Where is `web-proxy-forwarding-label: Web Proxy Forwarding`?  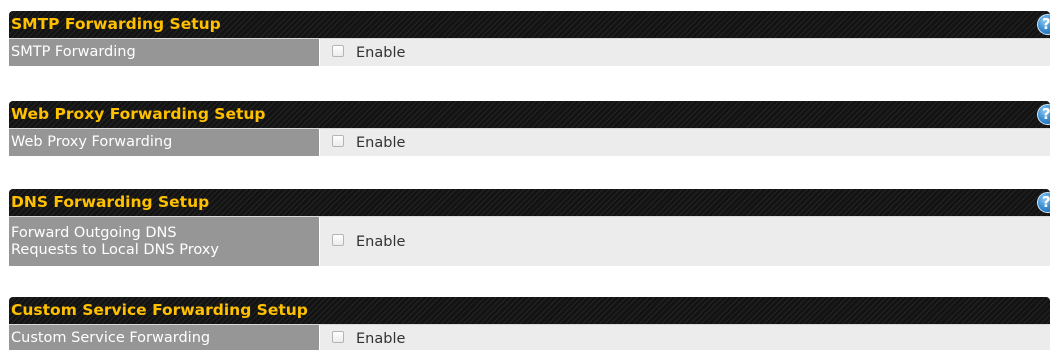 web-proxy-forwarding-label: Web Proxy Forwarding is located at coordinates (164, 142).